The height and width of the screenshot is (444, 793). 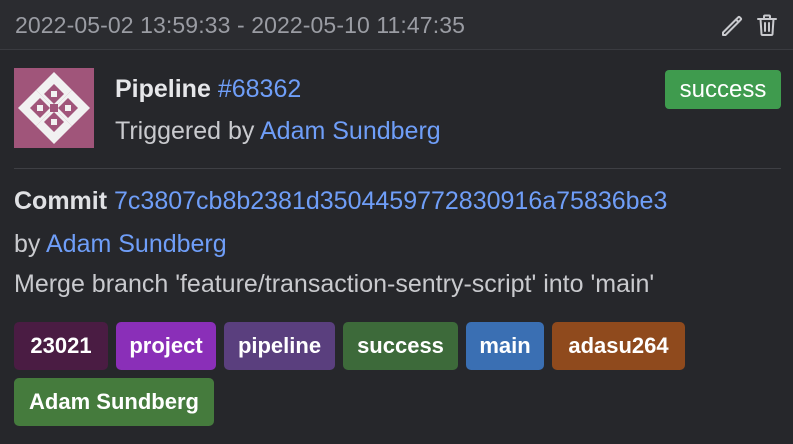 I want to click on triggered-prefix: Triggered by, so click(x=185, y=131).